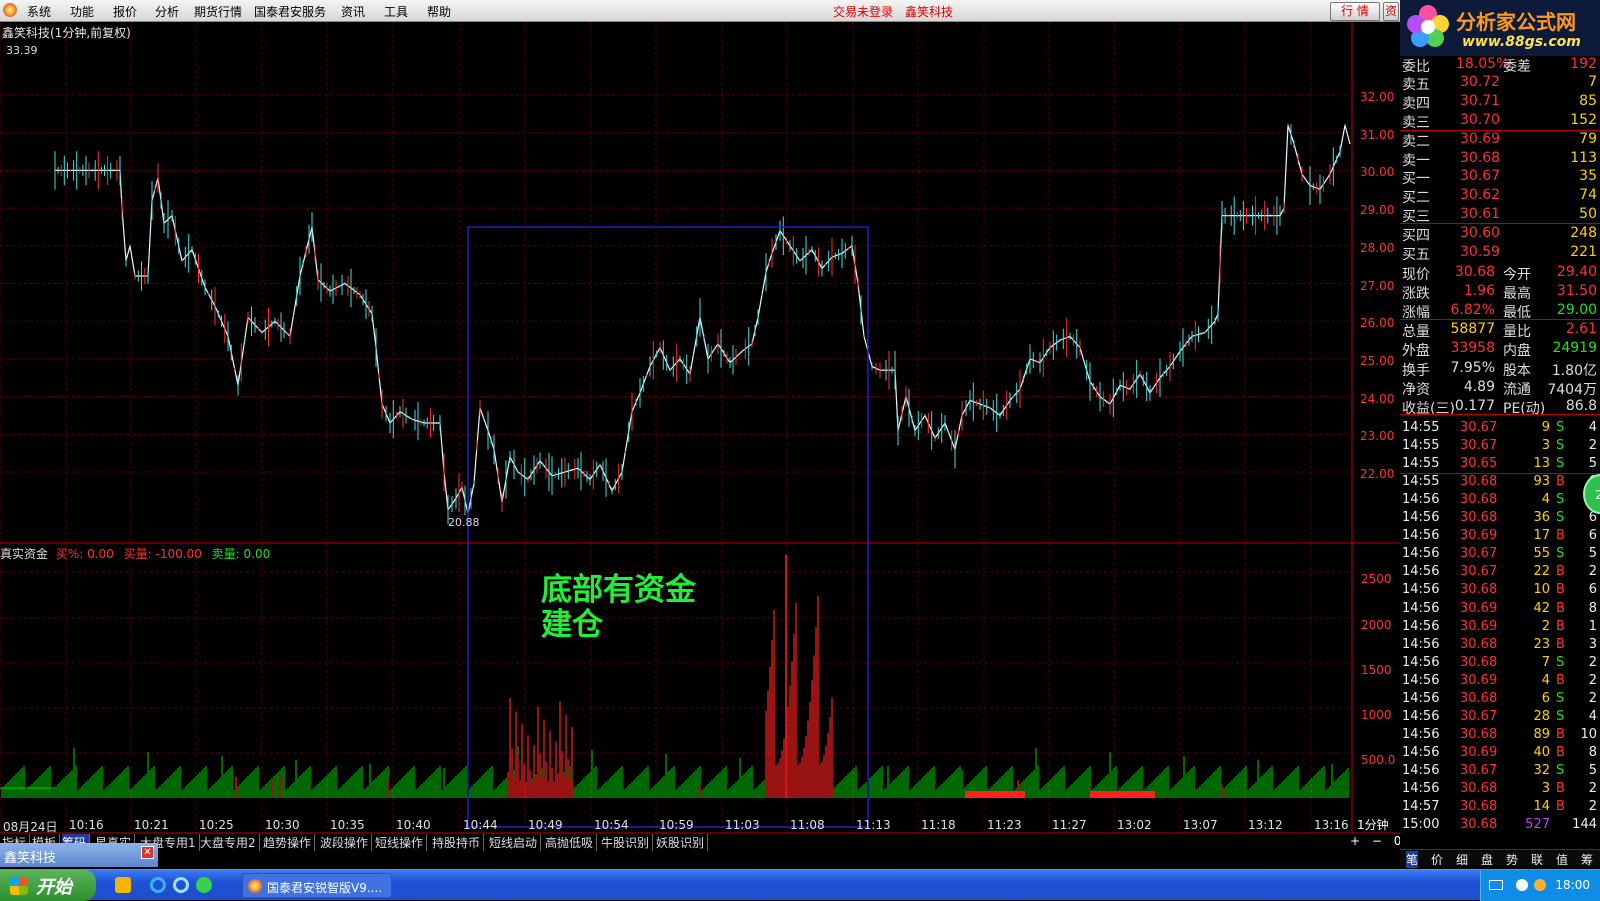  Describe the element at coordinates (290, 11) in the screenshot. I see `menu-broker-service: 国泰君安服务` at that location.